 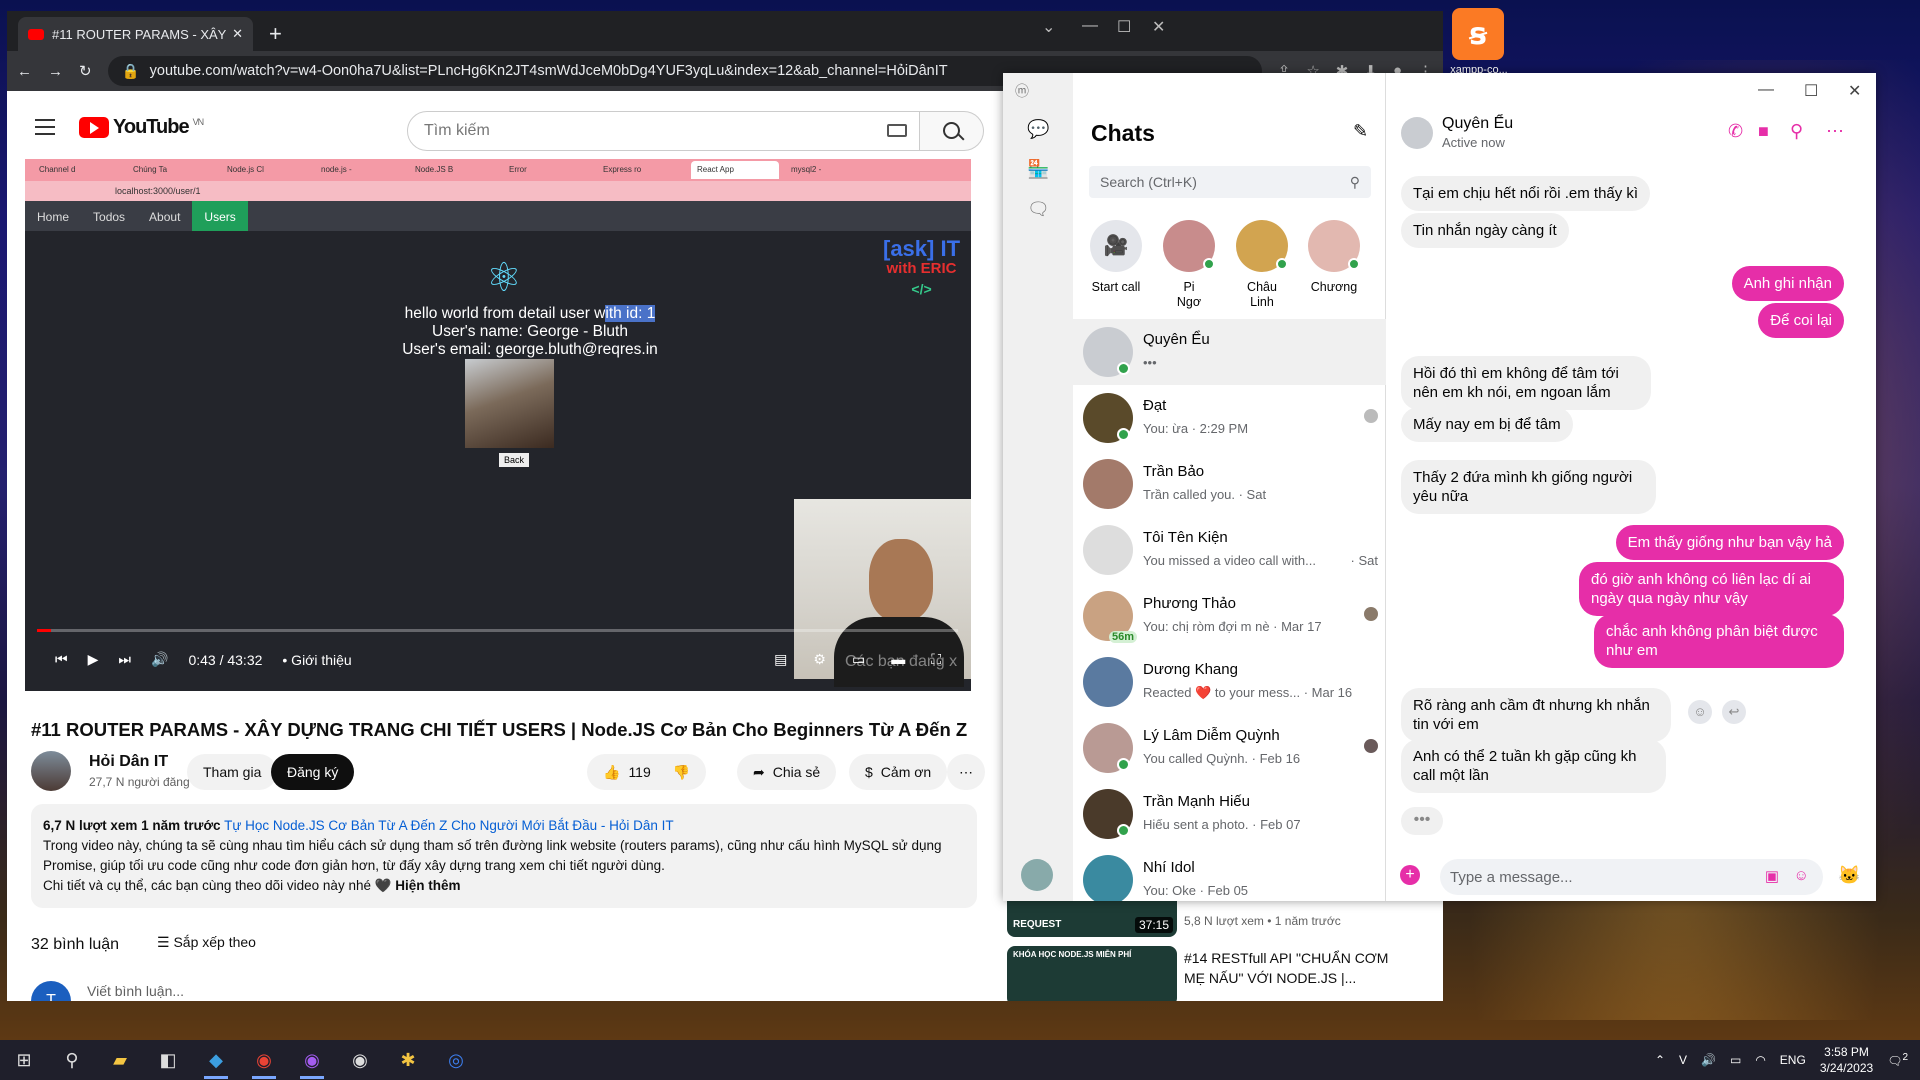 What do you see at coordinates (1631, 877) in the screenshot?
I see `message-input: Type a message... ☺ ▣` at bounding box center [1631, 877].